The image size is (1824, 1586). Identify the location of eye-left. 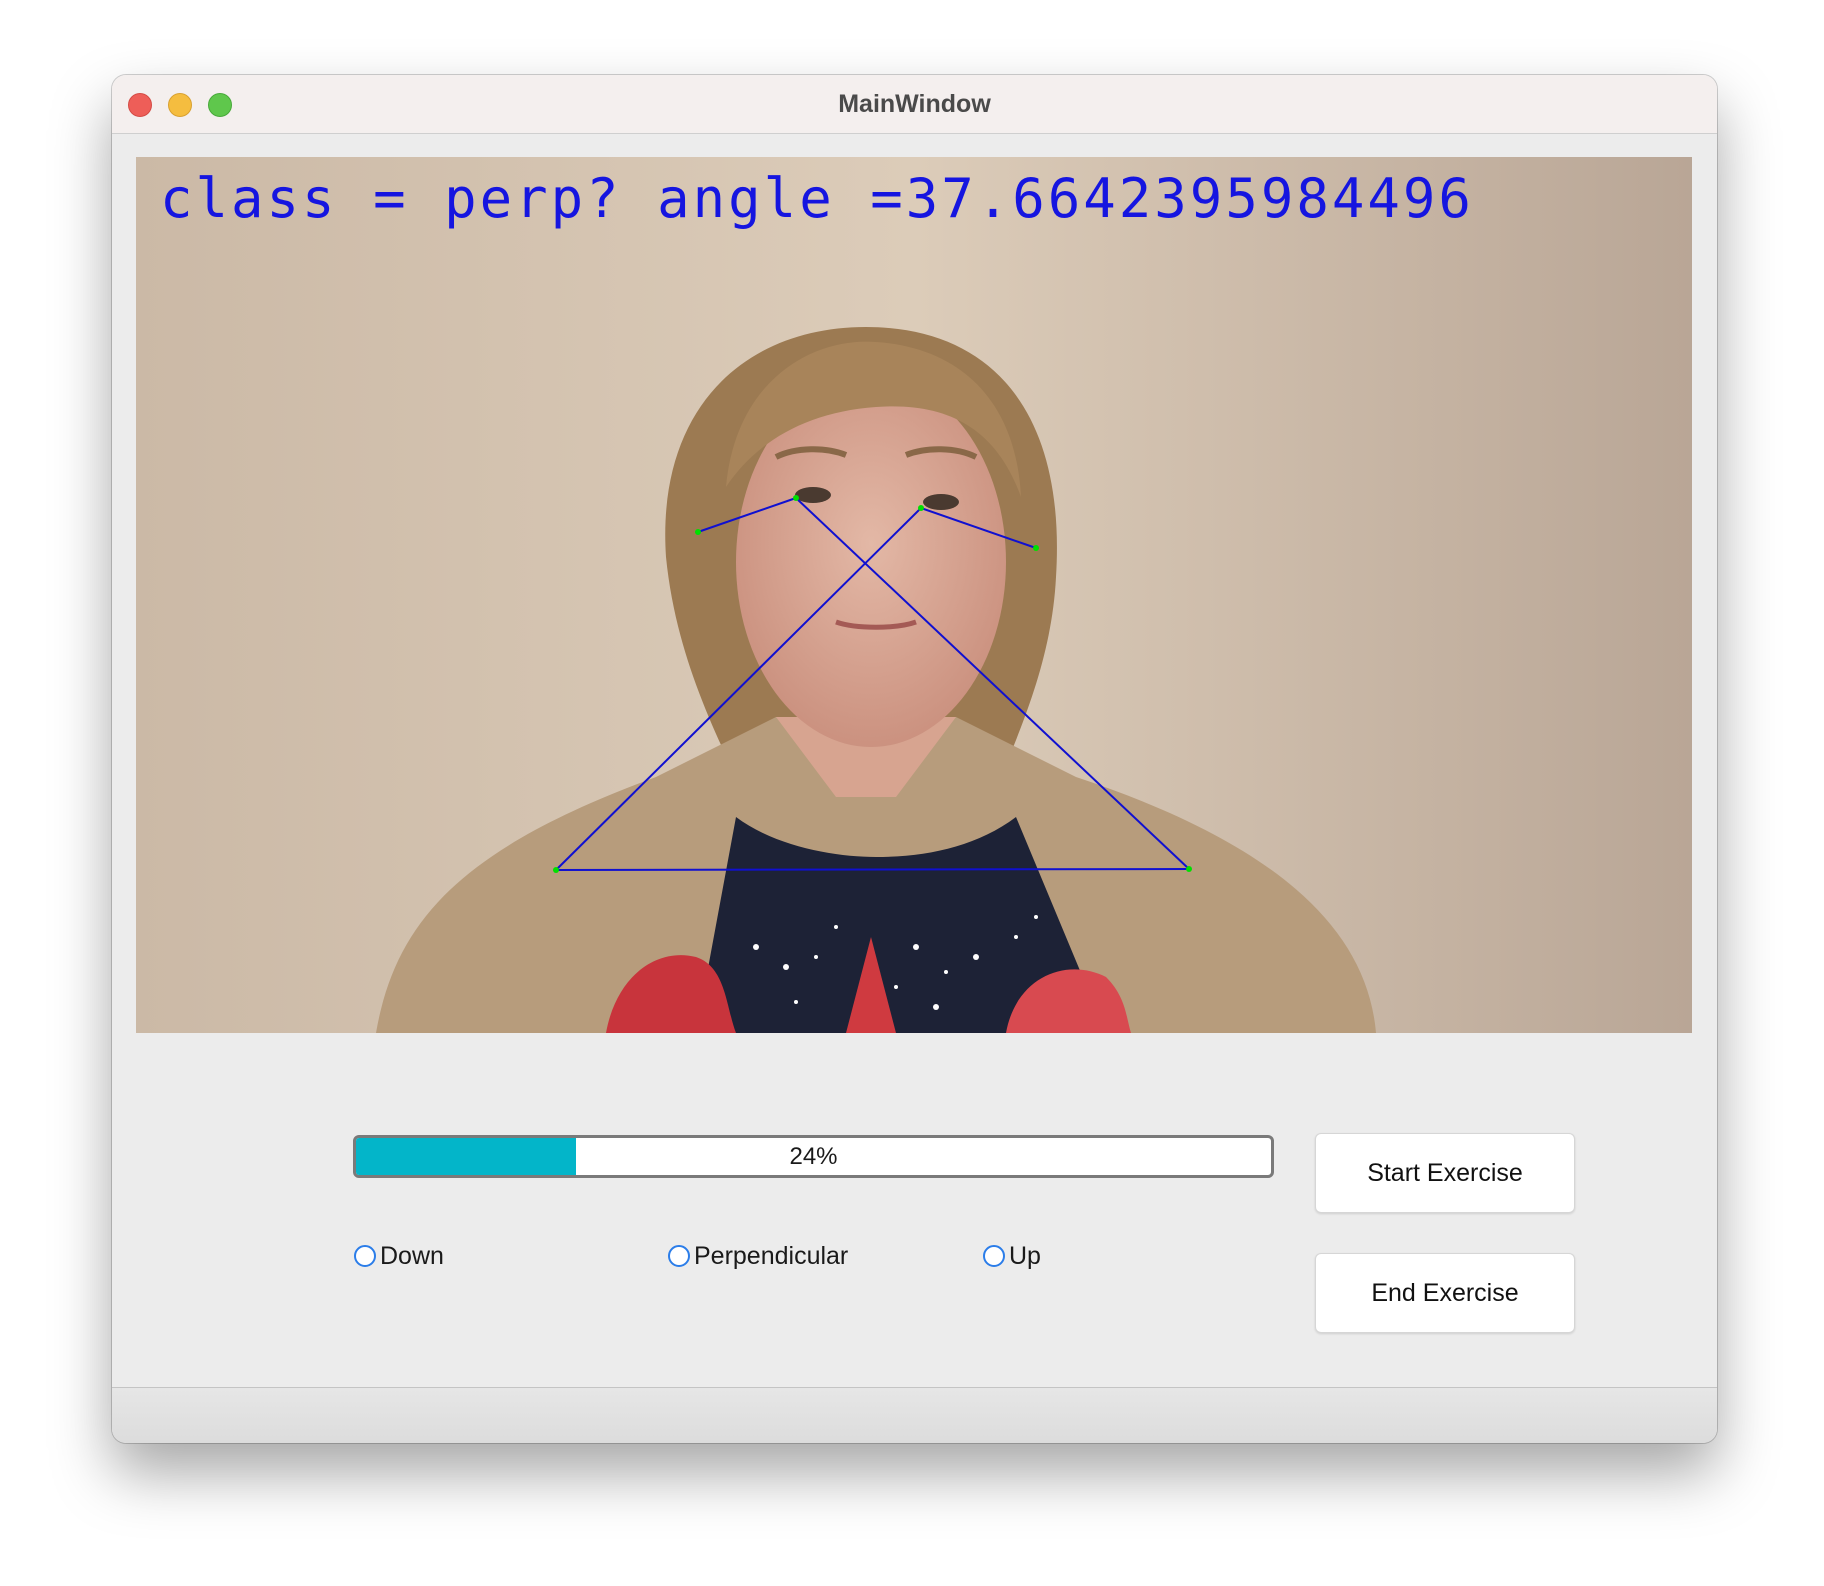
(813, 495).